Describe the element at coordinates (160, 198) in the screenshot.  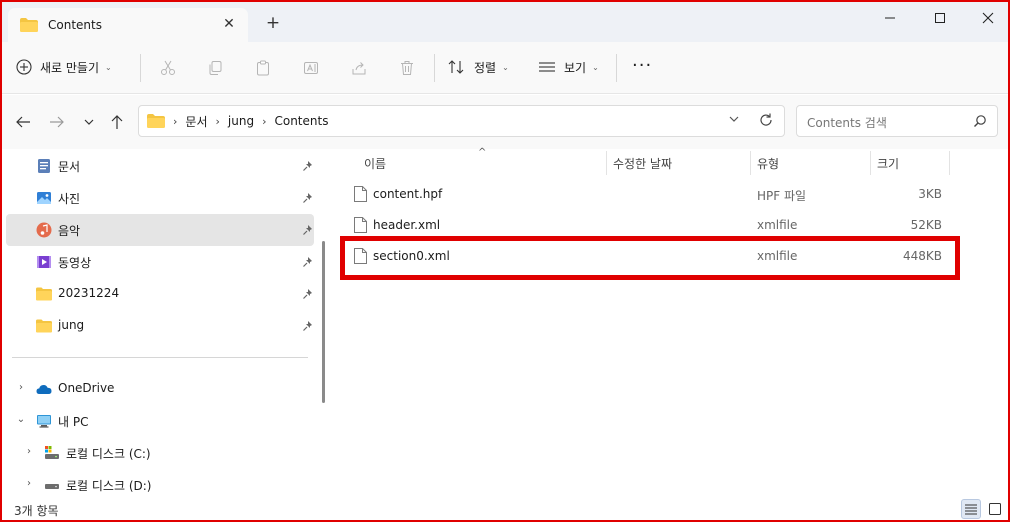
I see `sidebar-item-pictures: 사진` at that location.